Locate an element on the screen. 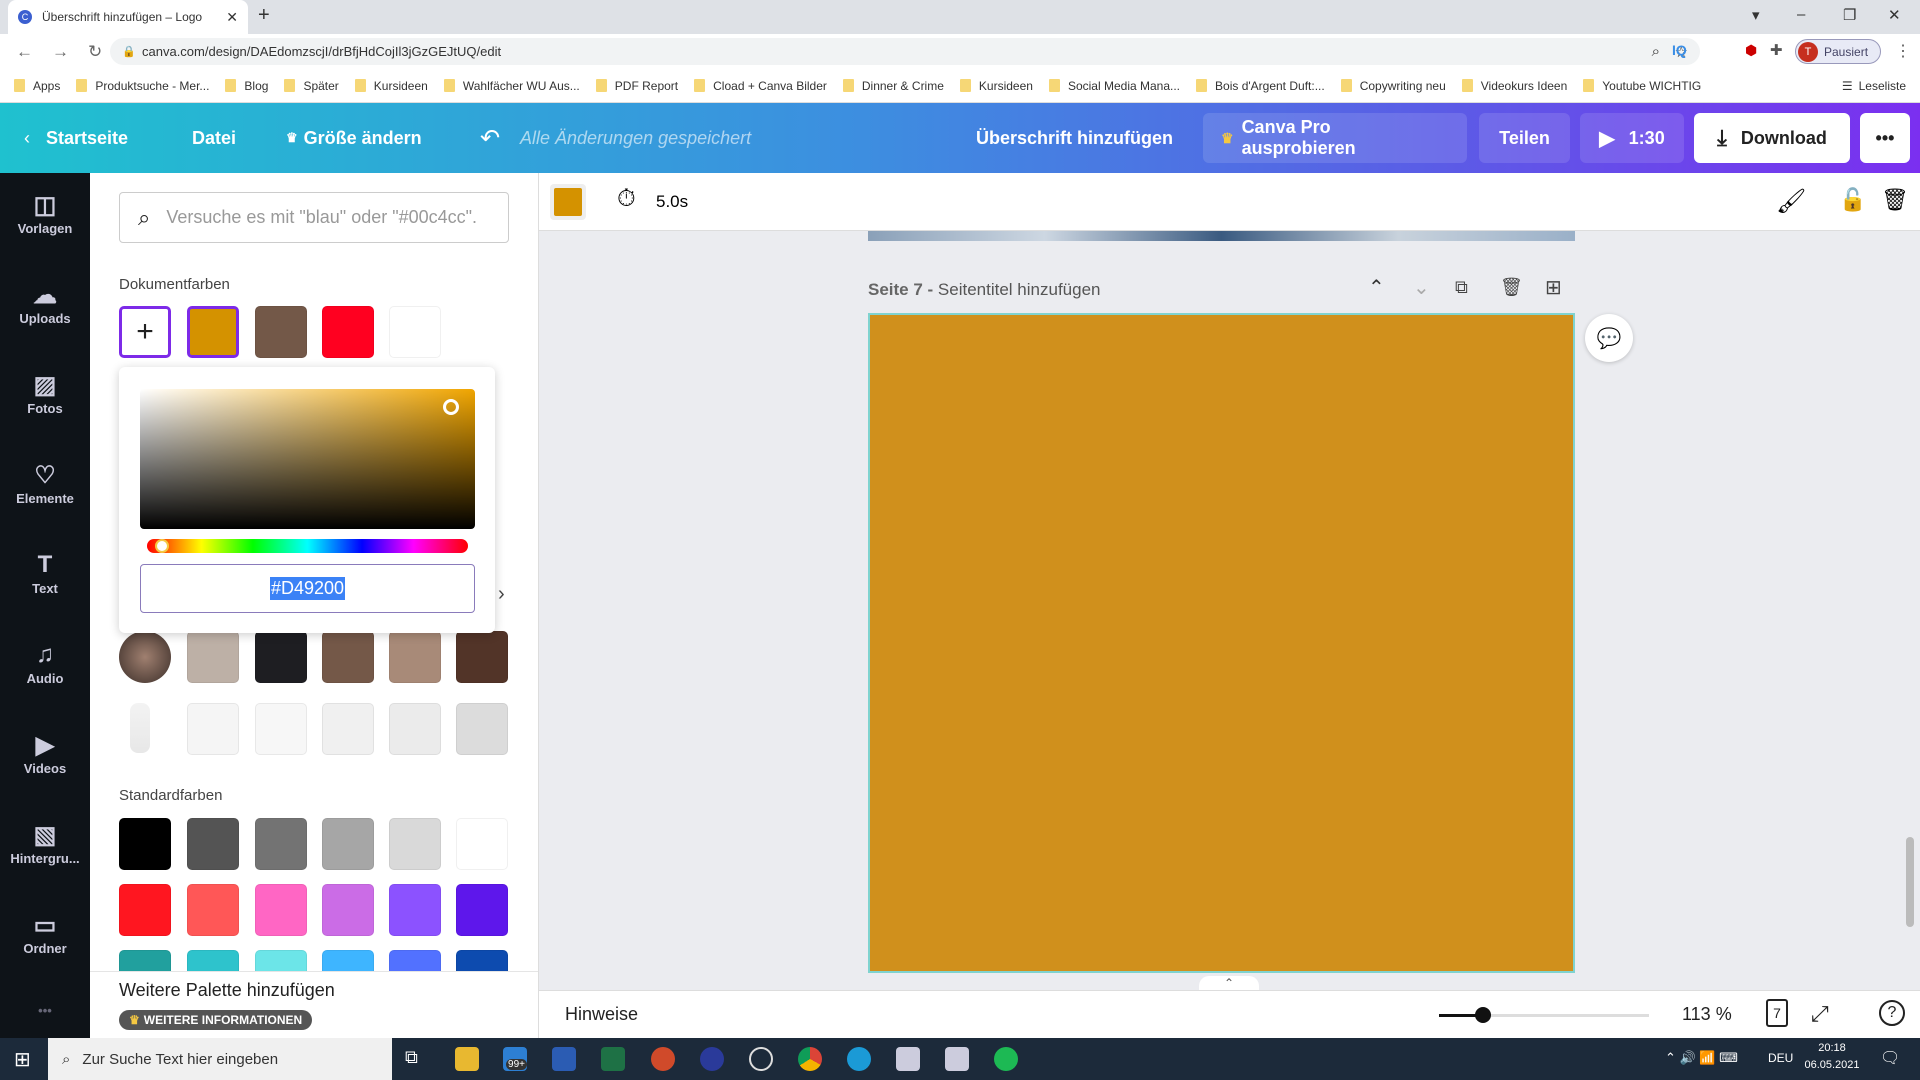 The image size is (1920, 1080). rail-item-fotos: ▨ Fotos is located at coordinates (45, 393).